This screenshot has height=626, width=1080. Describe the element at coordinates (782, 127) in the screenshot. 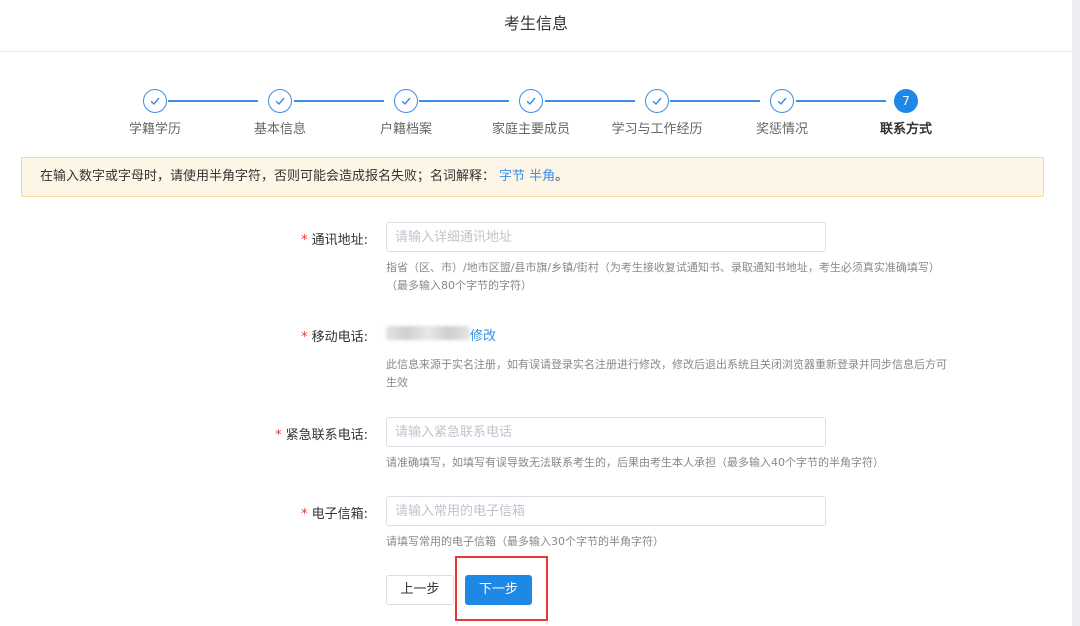

I see `step-6-label: 奖惩情况` at that location.